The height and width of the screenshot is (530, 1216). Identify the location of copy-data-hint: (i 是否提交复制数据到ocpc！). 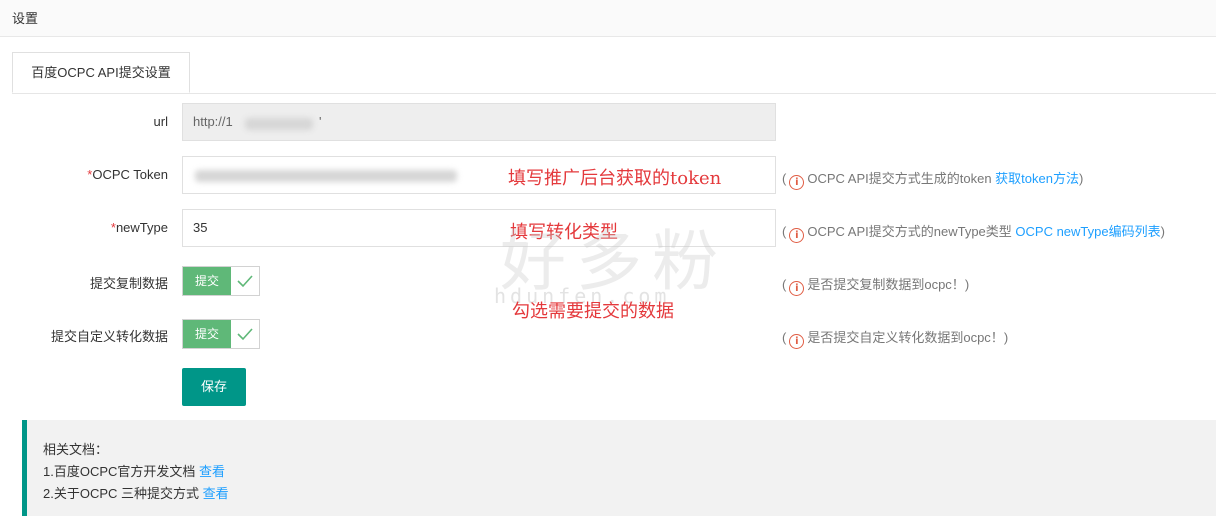
(876, 286).